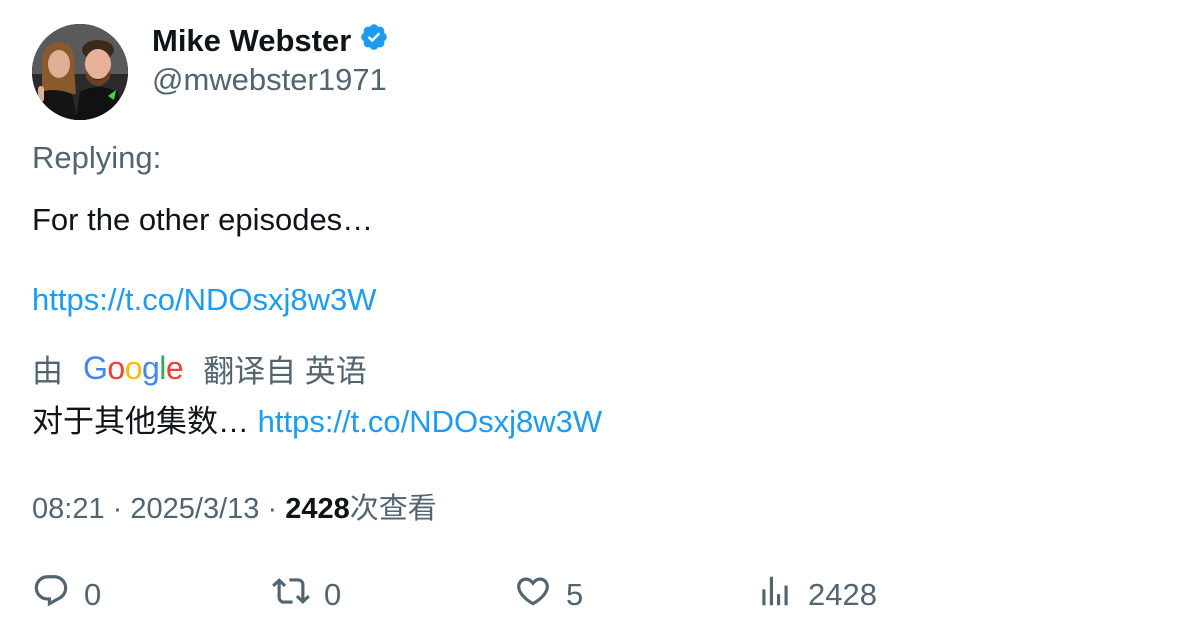 The width and height of the screenshot is (1196, 638). Describe the element at coordinates (133, 368) in the screenshot. I see `google-logo: Google` at that location.